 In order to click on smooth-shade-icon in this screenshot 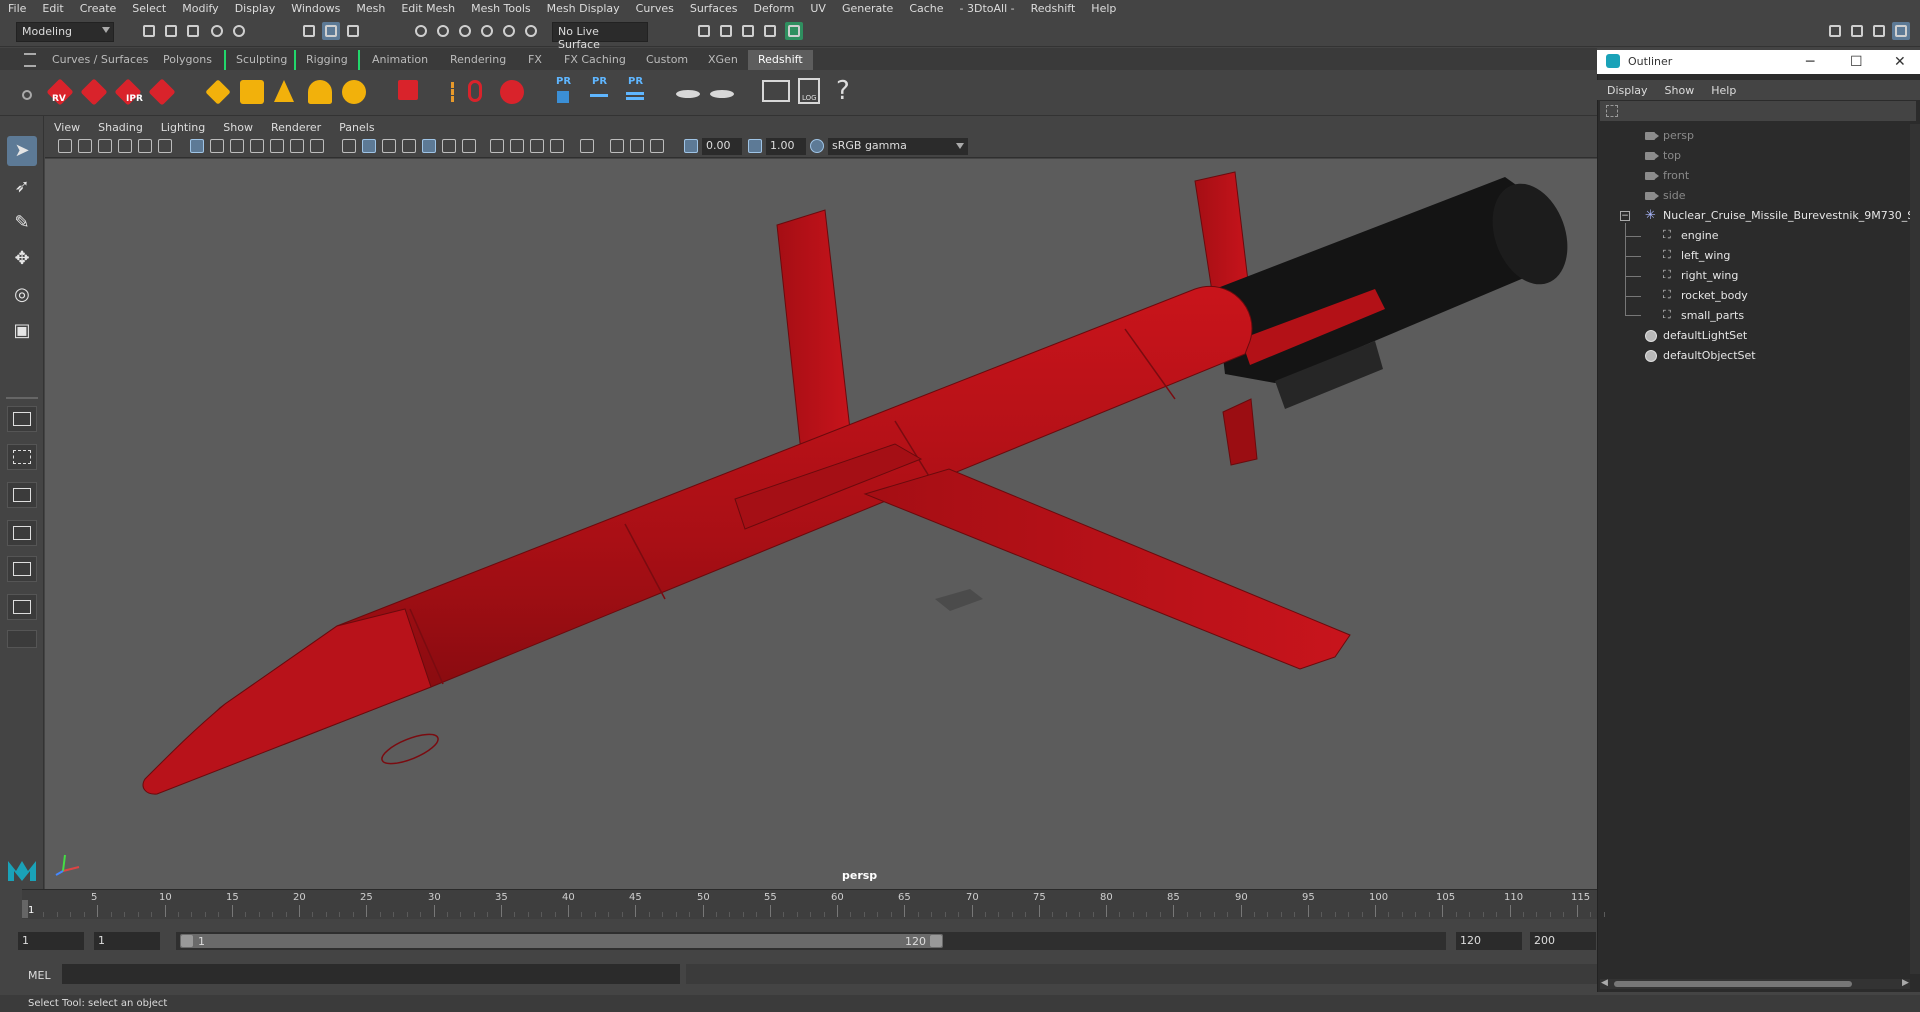, I will do `click(369, 146)`.